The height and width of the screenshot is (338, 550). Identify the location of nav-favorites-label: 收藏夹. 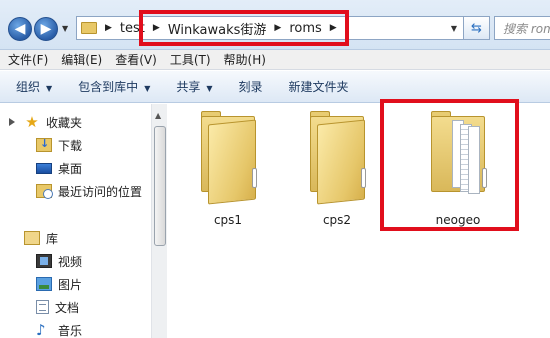
(64, 122).